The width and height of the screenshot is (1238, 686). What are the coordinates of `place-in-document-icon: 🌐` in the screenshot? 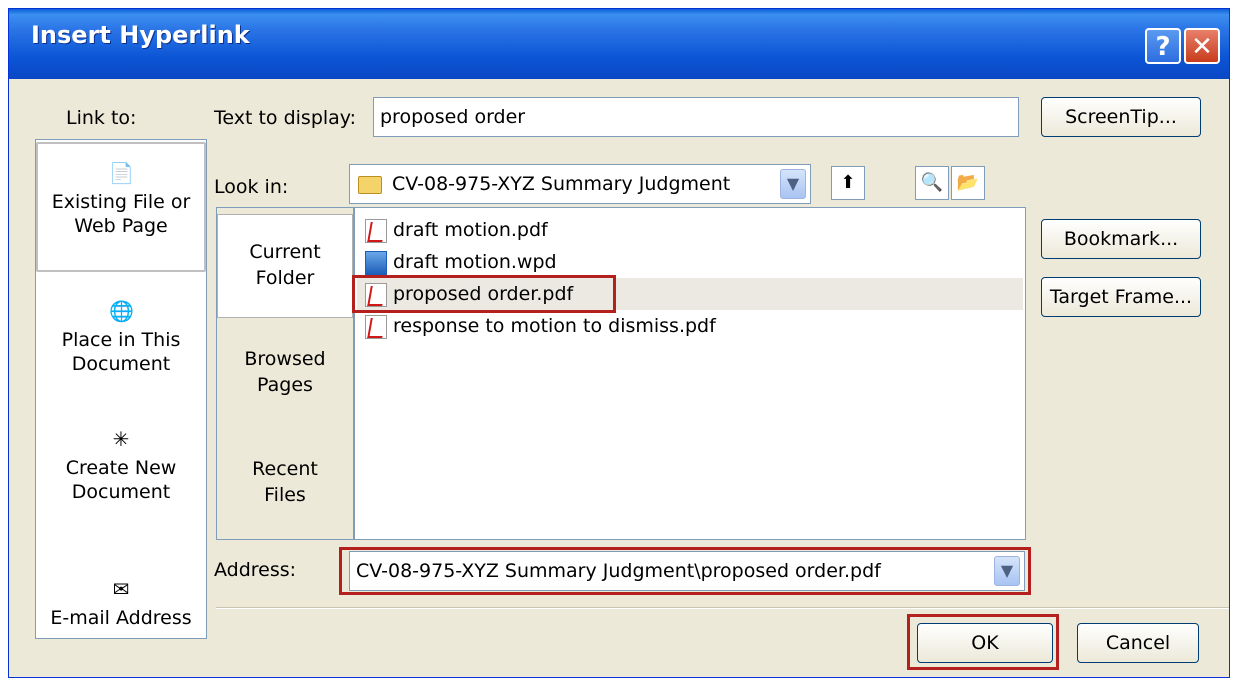 It's located at (121, 311).